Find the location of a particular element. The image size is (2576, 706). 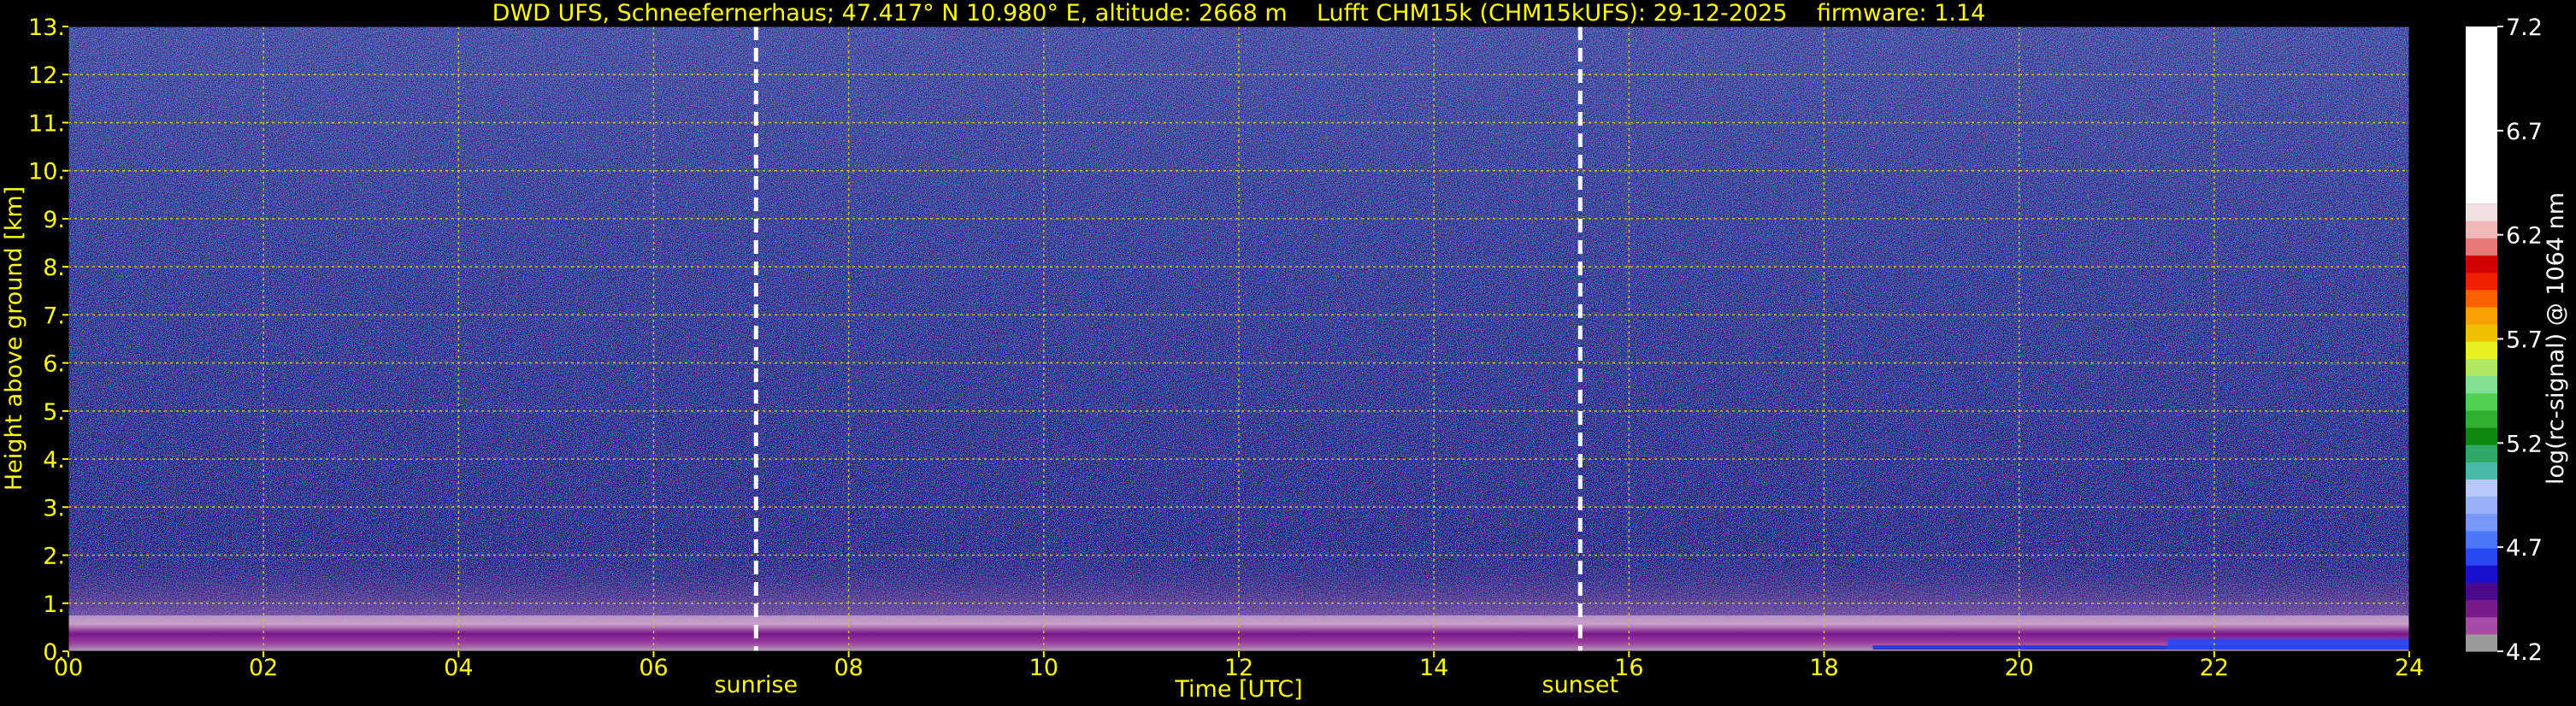

colorbar-tick-label: 4.2 is located at coordinates (2524, 652).